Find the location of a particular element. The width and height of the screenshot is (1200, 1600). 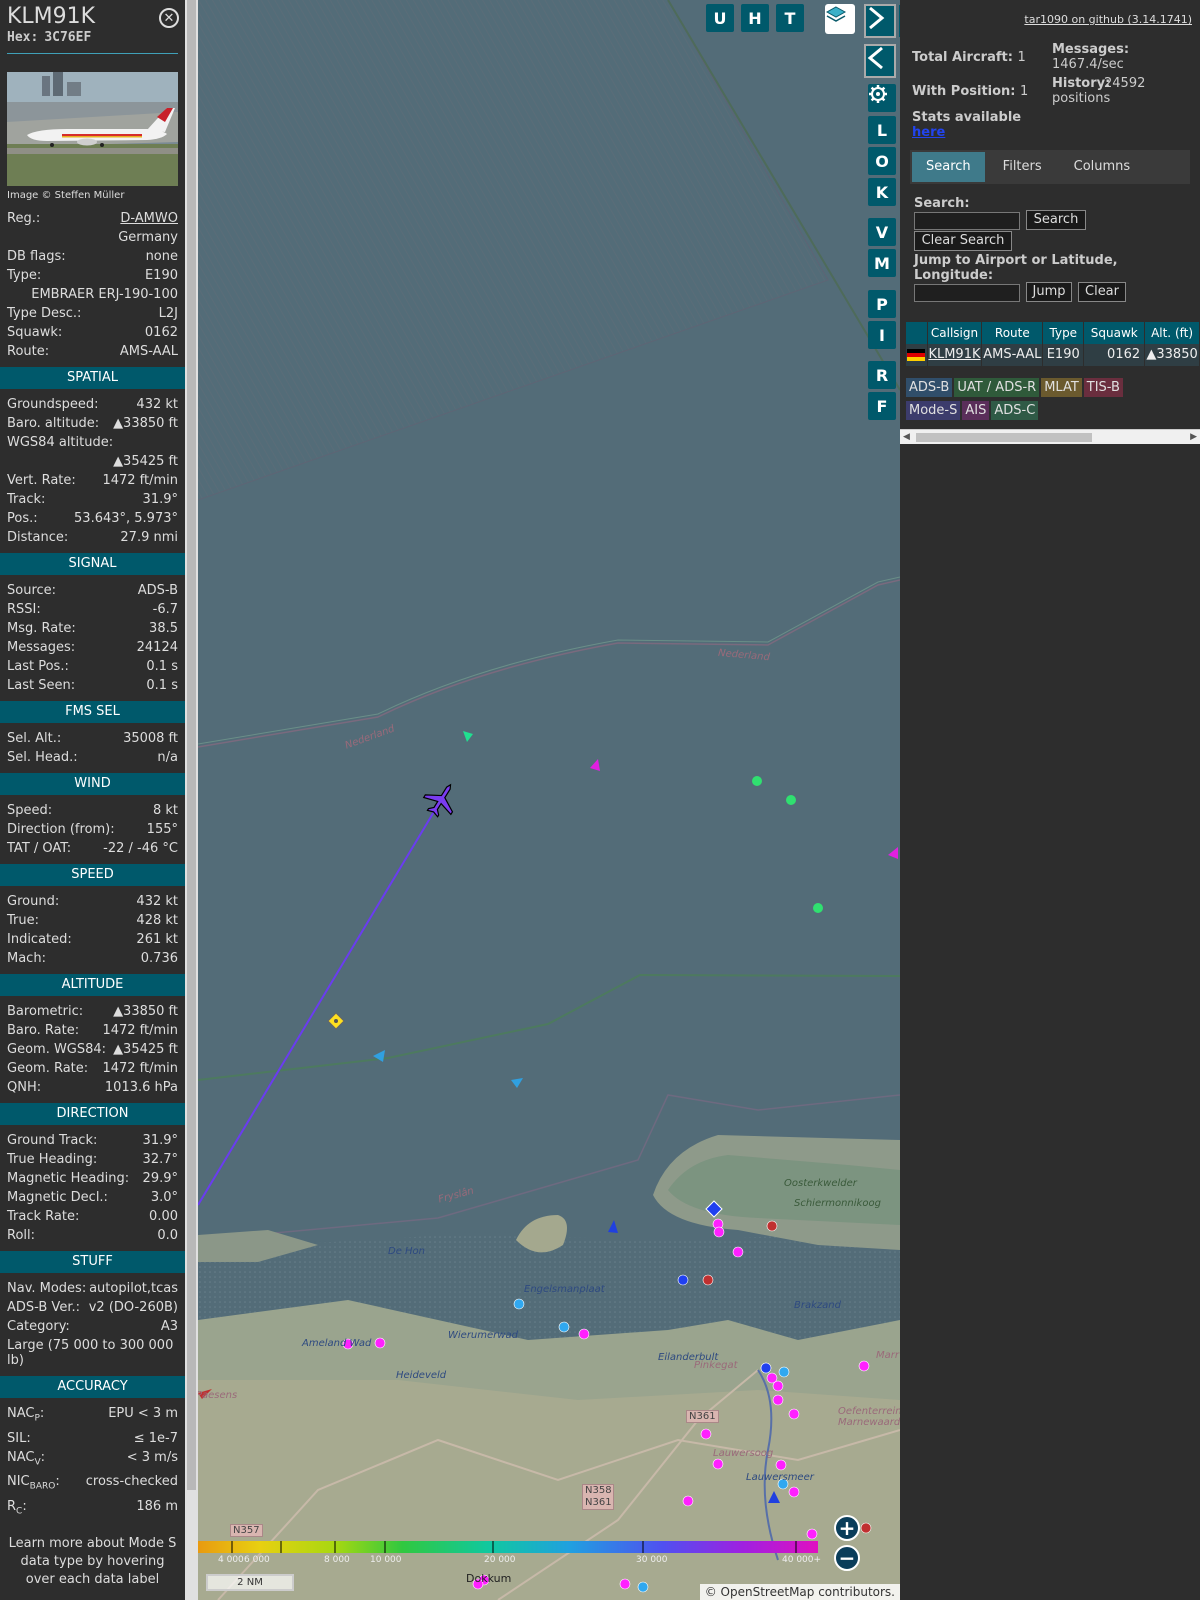

search-label: Search: is located at coordinates (942, 203).